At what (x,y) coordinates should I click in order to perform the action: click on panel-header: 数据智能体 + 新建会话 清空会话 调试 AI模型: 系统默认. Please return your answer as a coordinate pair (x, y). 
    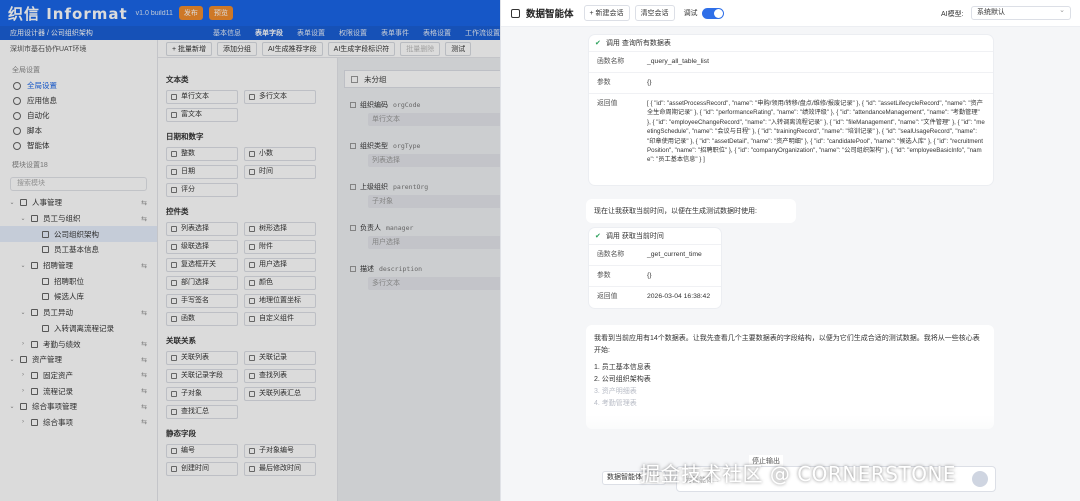
    Looking at the image, I should click on (790, 13).